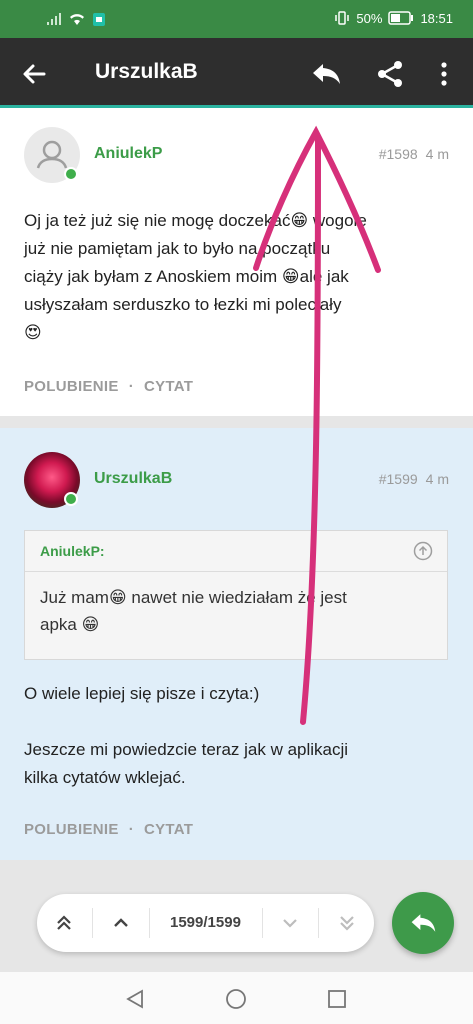  I want to click on nav-back-icon, so click(135, 999).